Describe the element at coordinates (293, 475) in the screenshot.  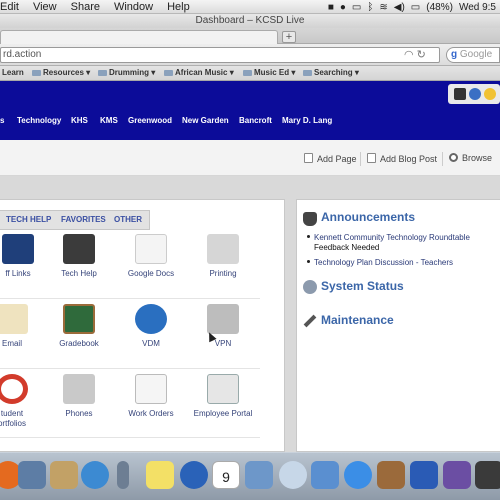
I see `dvd-icon` at that location.